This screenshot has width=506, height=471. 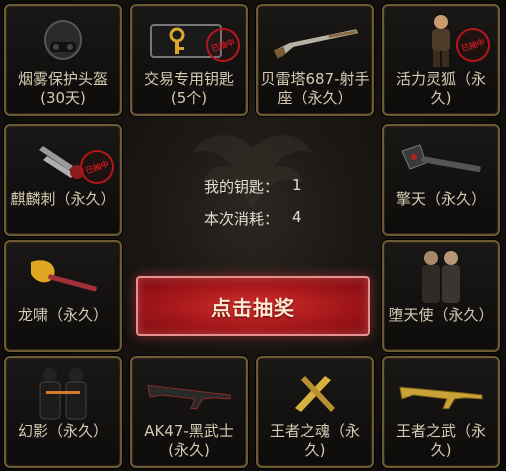 I want to click on prize-tile-3: 贝雷塔687-射手 座（永久）, so click(x=315, y=60).